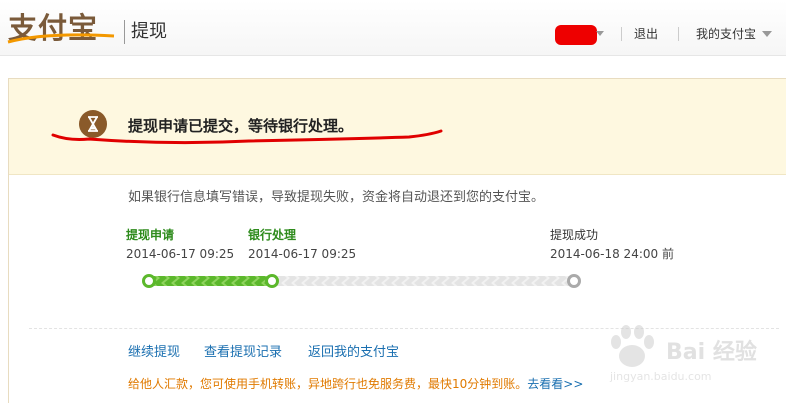 The width and height of the screenshot is (786, 403). I want to click on view-withdraw-records-link: 查看提现记录, so click(243, 353).